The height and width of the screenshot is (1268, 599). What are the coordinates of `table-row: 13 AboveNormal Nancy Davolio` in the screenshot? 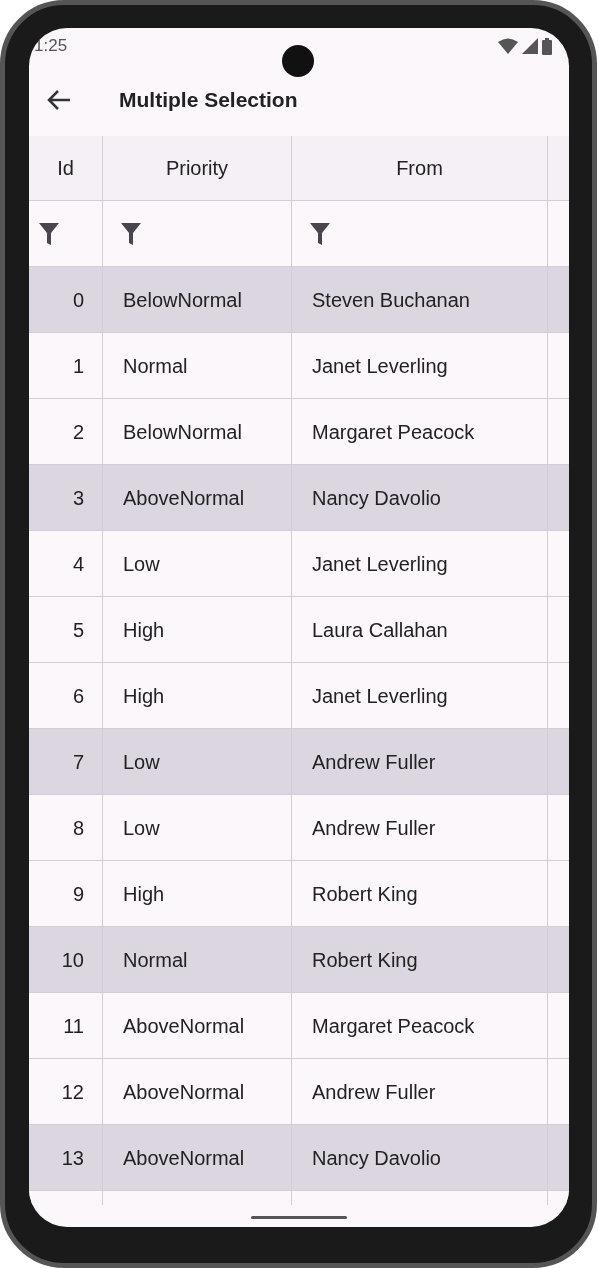 It's located at (299, 1158).